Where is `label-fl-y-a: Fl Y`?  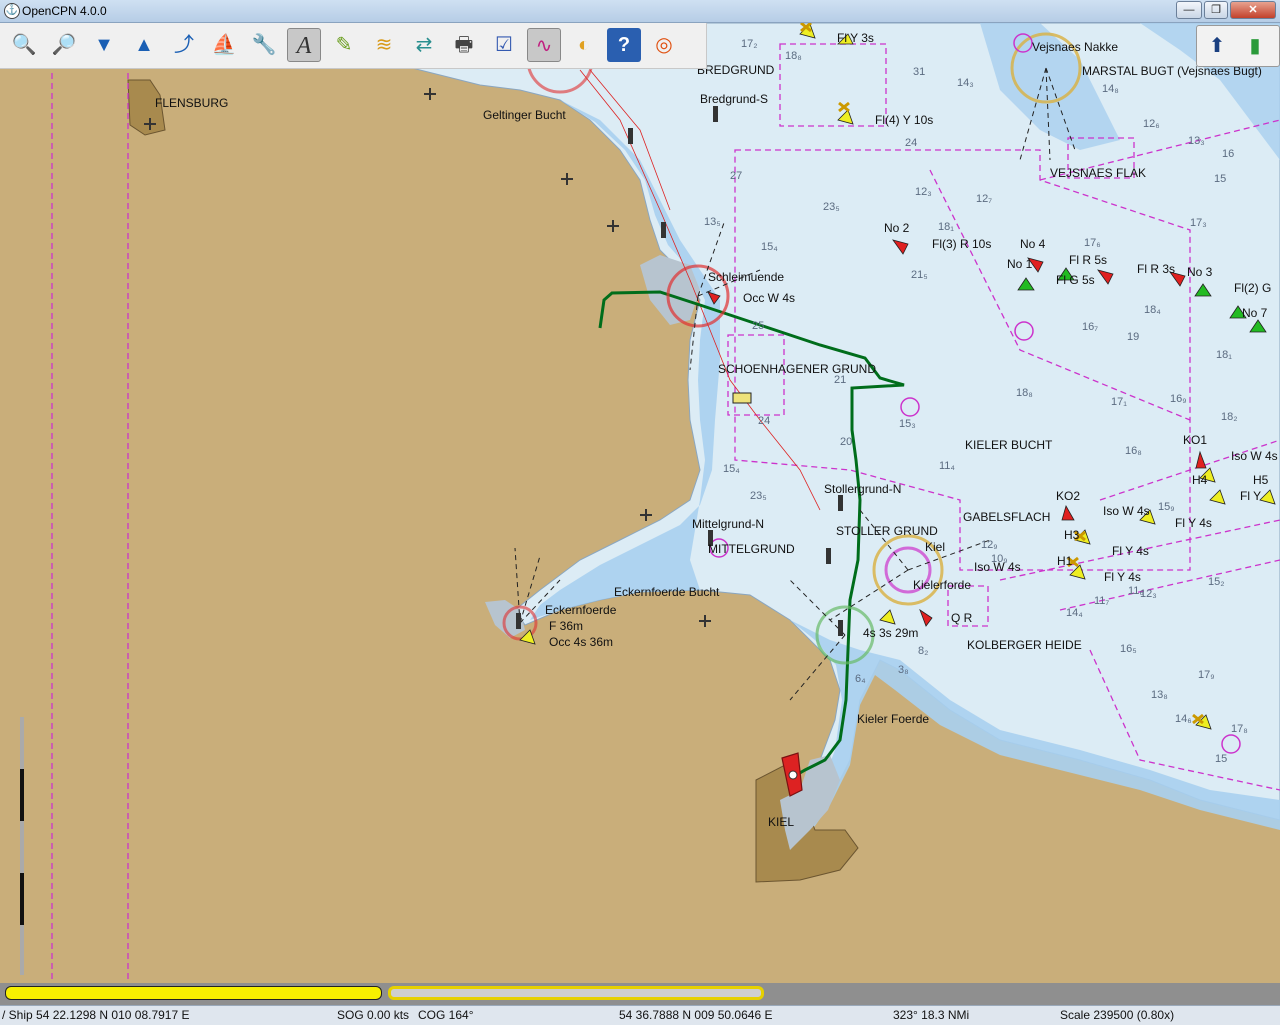 label-fl-y-a: Fl Y is located at coordinates (1251, 496).